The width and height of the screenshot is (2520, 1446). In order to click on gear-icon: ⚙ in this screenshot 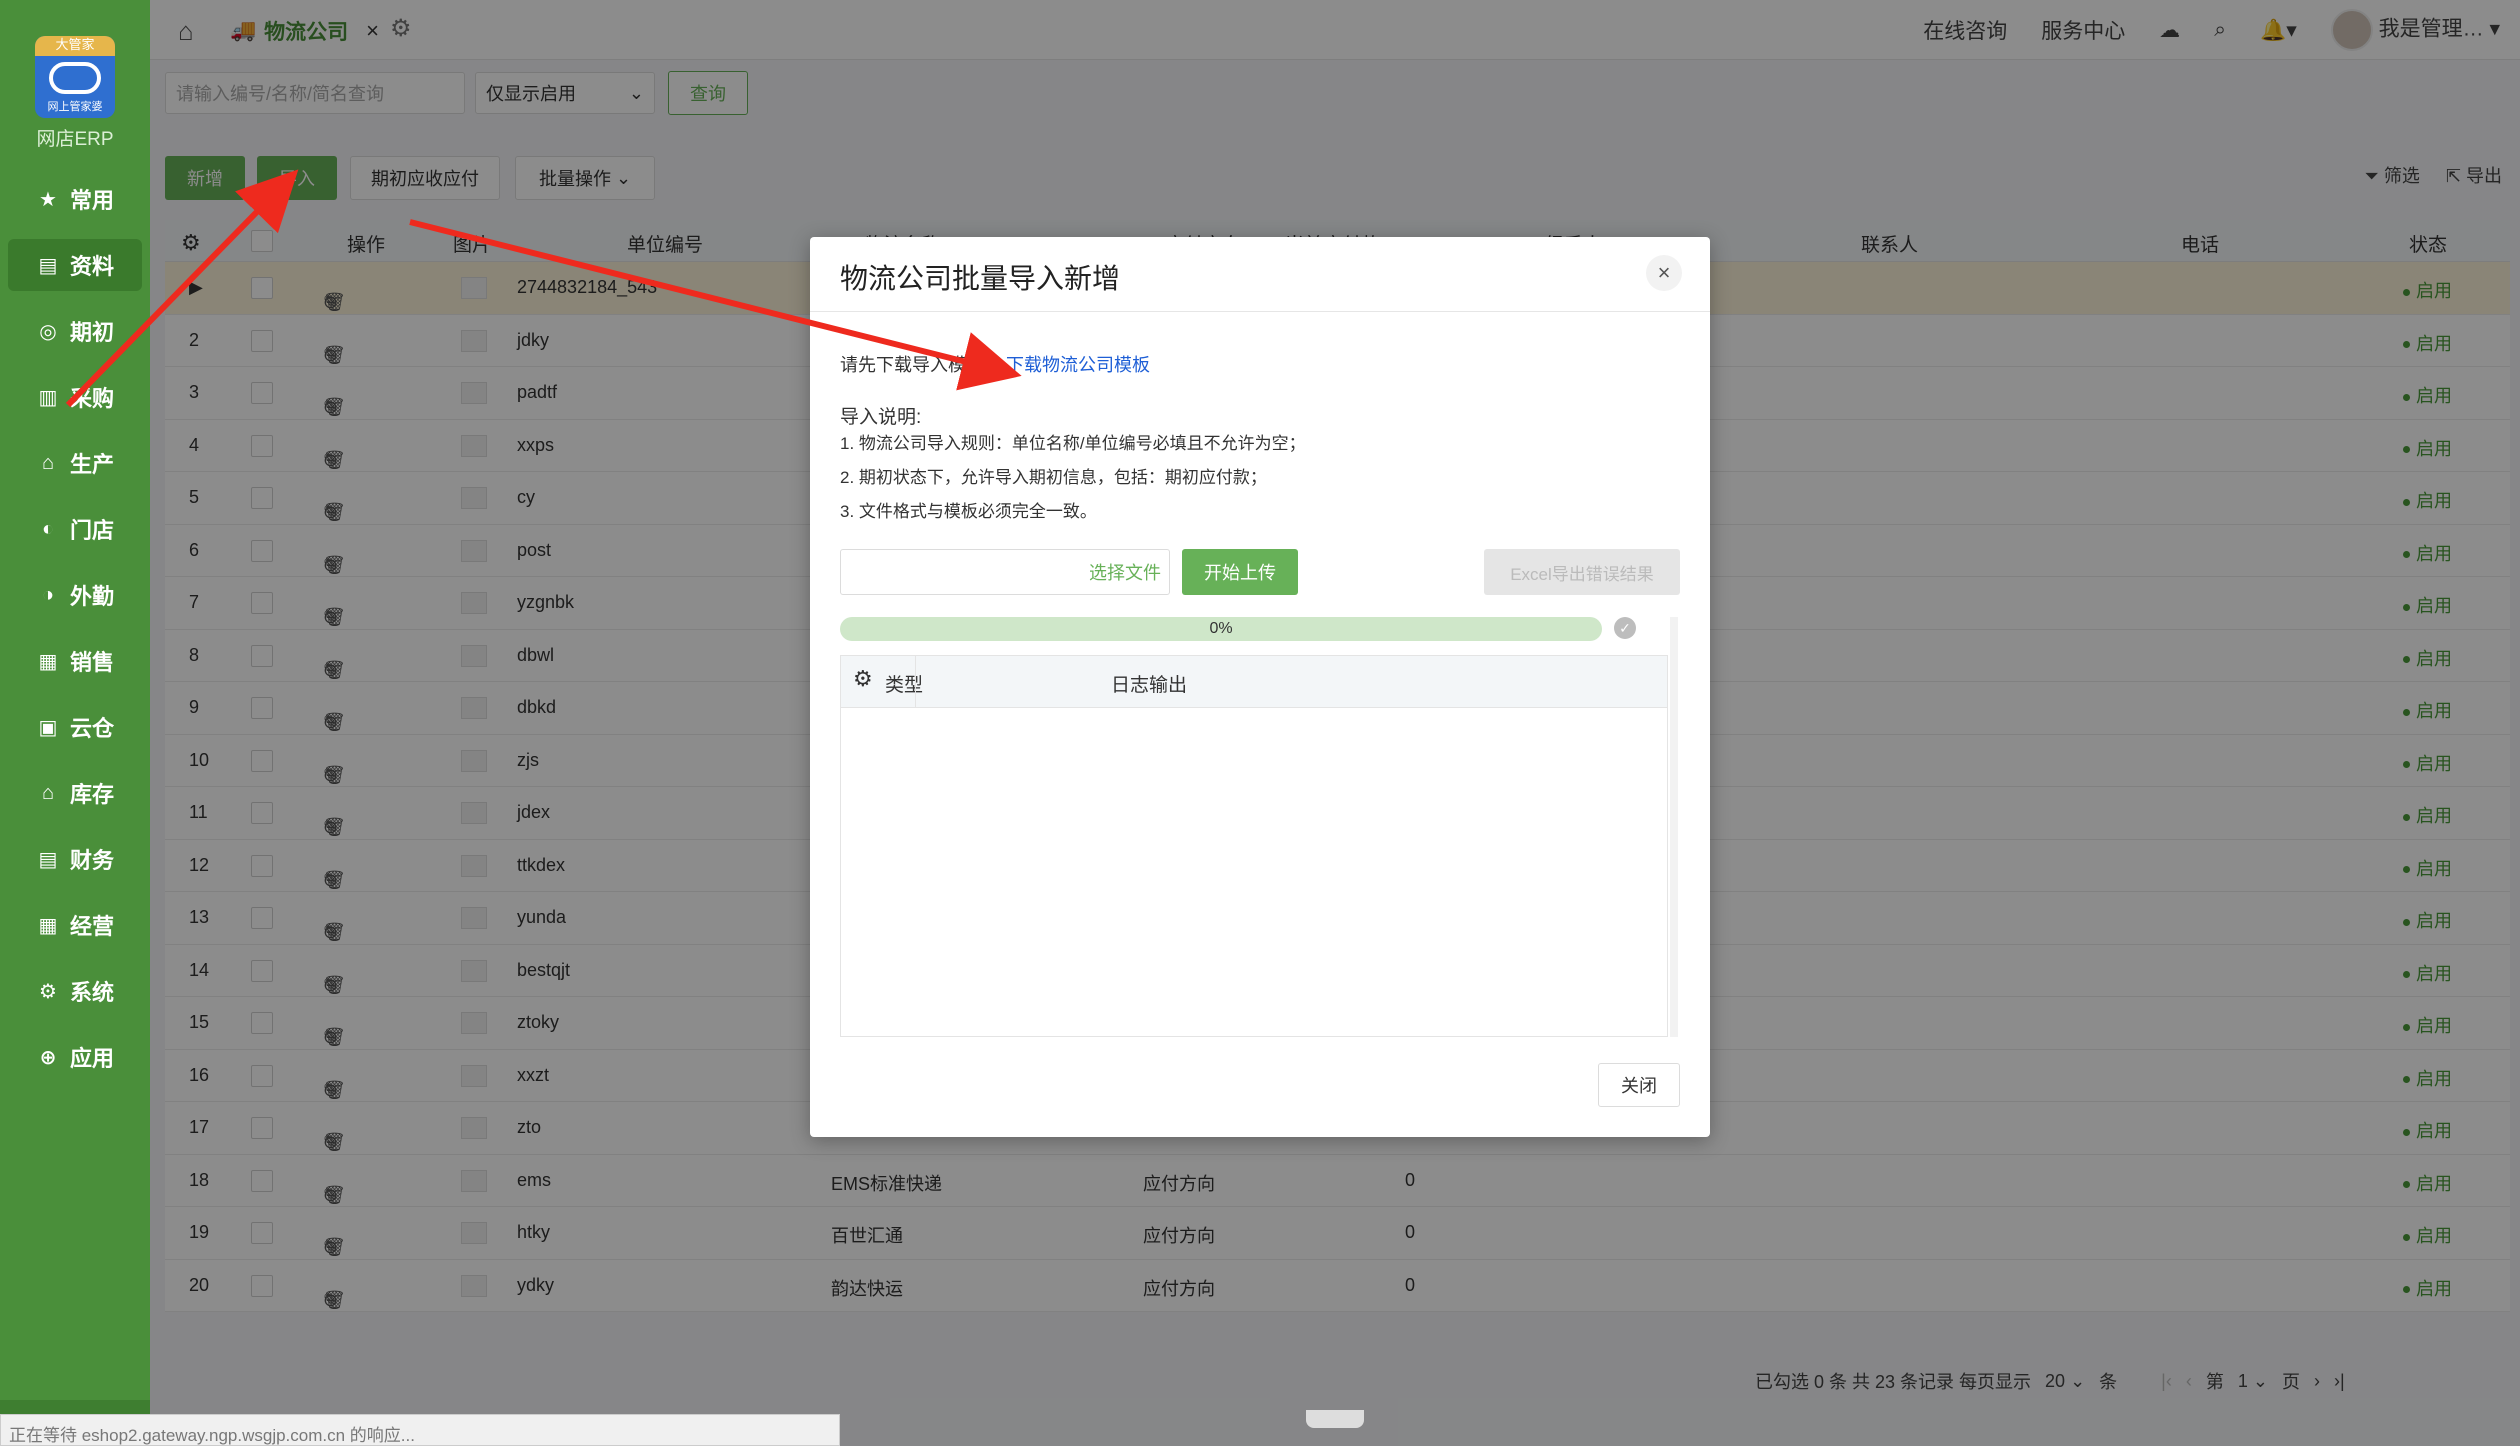, I will do `click(48, 991)`.